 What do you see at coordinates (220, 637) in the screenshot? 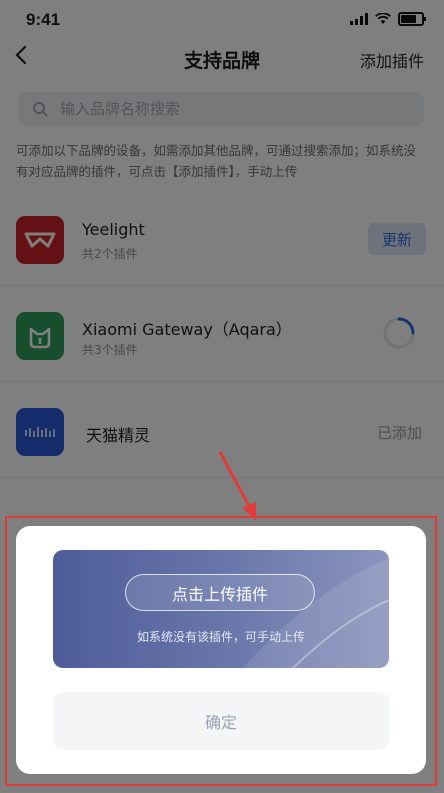
I see `upload-hint: 如系统没有该插件，可手动上传` at bounding box center [220, 637].